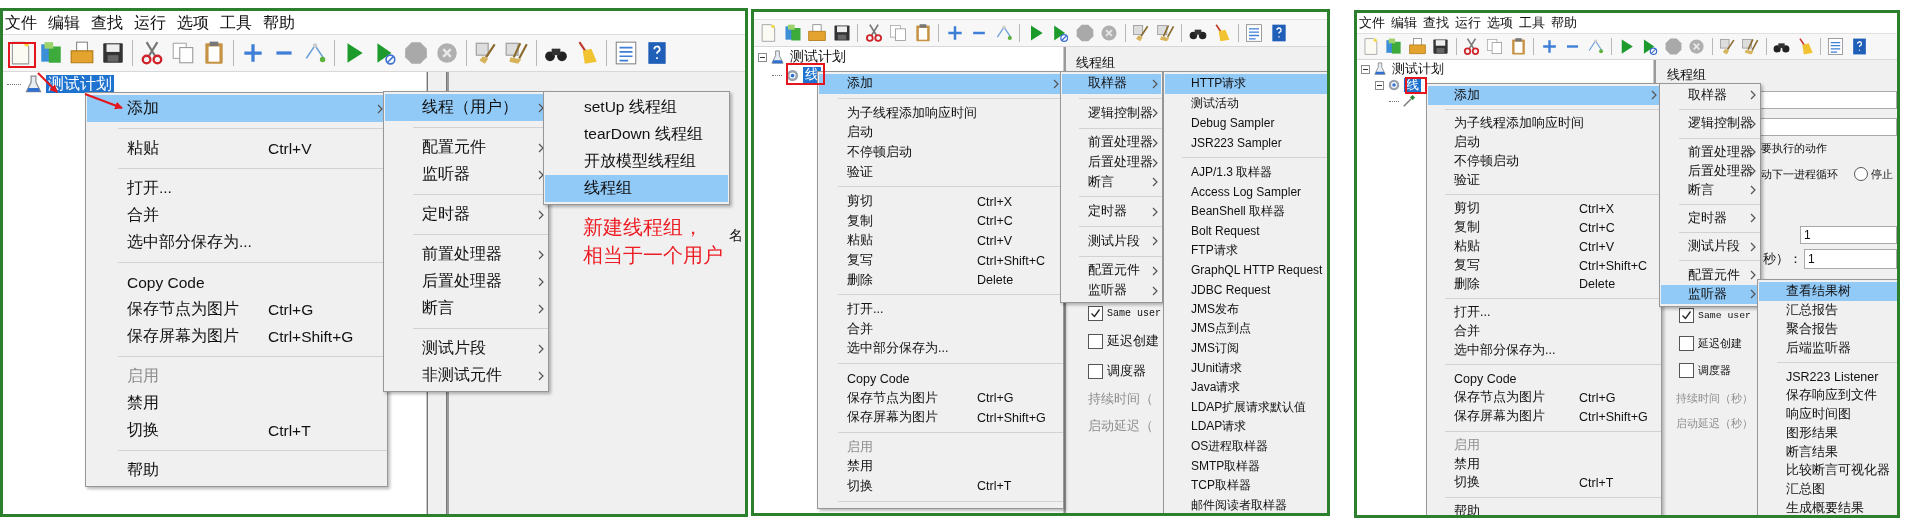 Image resolution: width=1908 pixels, height=523 pixels. I want to click on clear-icon, so click(1141, 33).